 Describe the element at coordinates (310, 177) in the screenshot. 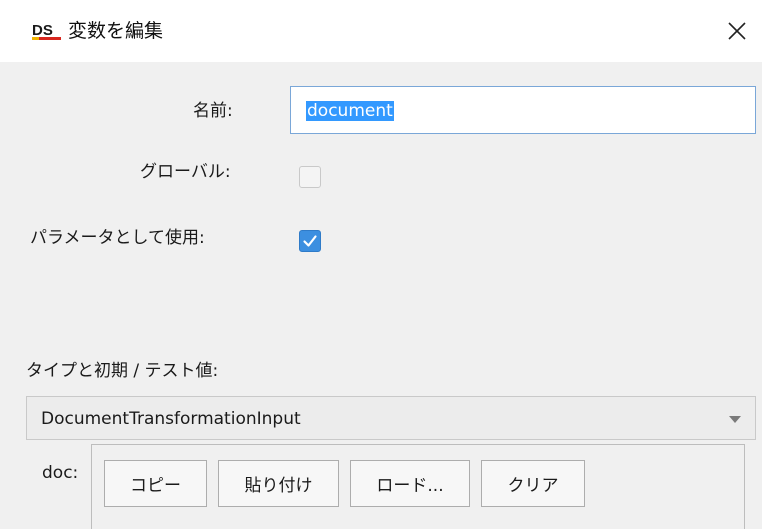

I see `global-checkbox` at that location.